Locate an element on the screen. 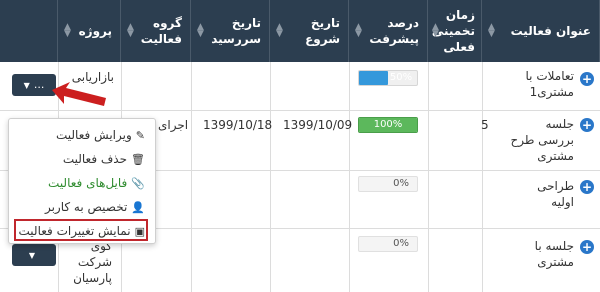 The width and height of the screenshot is (600, 292). menu-item-label: حذف فعالیت is located at coordinates (95, 159).